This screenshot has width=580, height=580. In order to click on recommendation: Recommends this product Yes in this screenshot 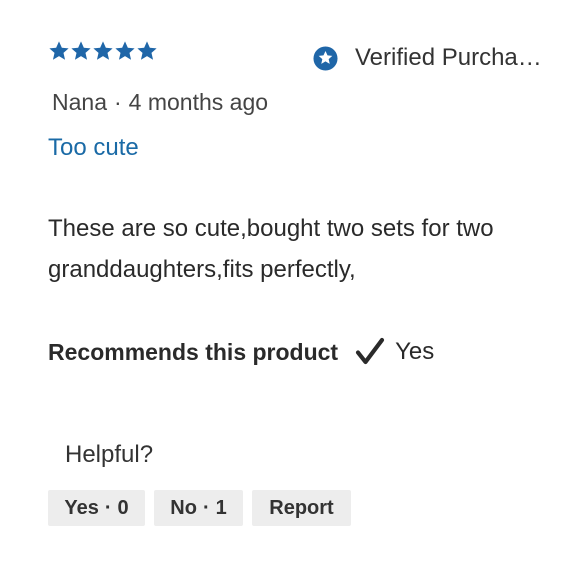, I will do `click(241, 352)`.